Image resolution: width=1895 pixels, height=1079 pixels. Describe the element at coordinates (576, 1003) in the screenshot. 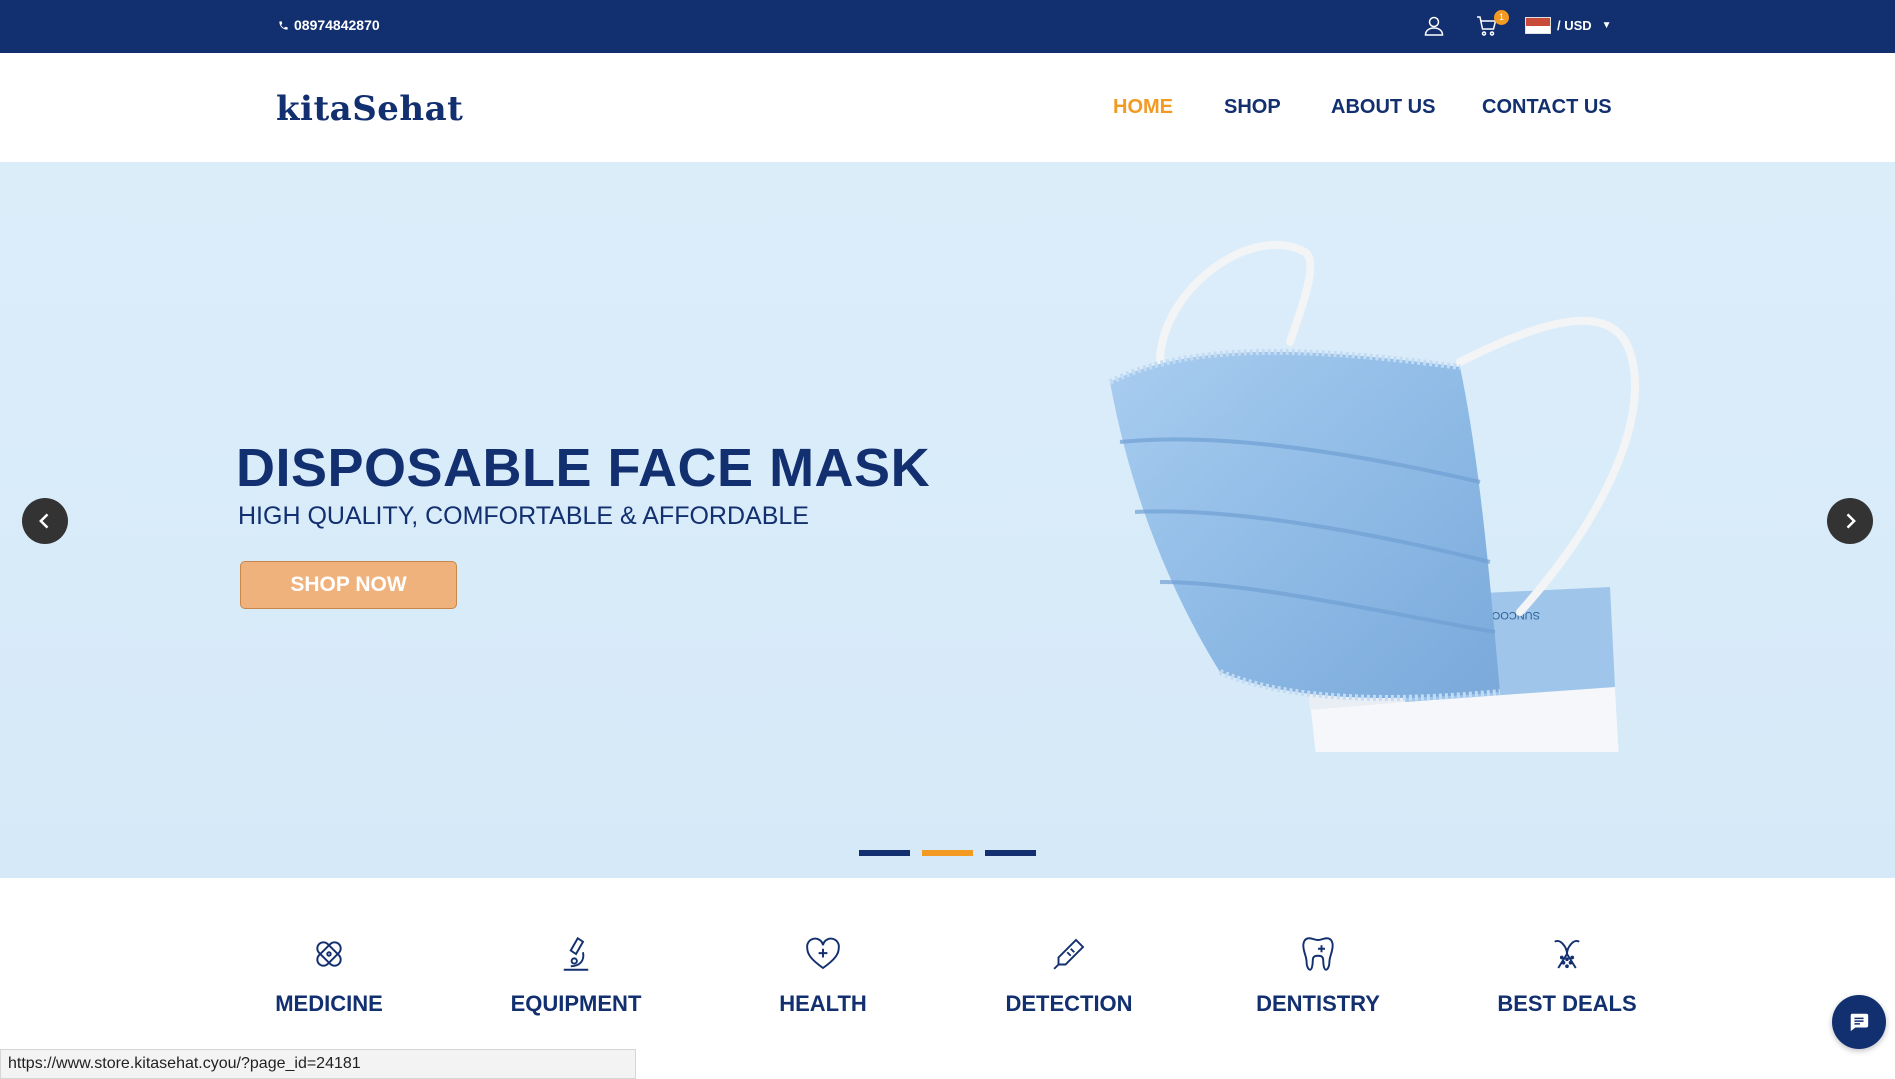

I see `category-label: EQUIPMENT` at that location.